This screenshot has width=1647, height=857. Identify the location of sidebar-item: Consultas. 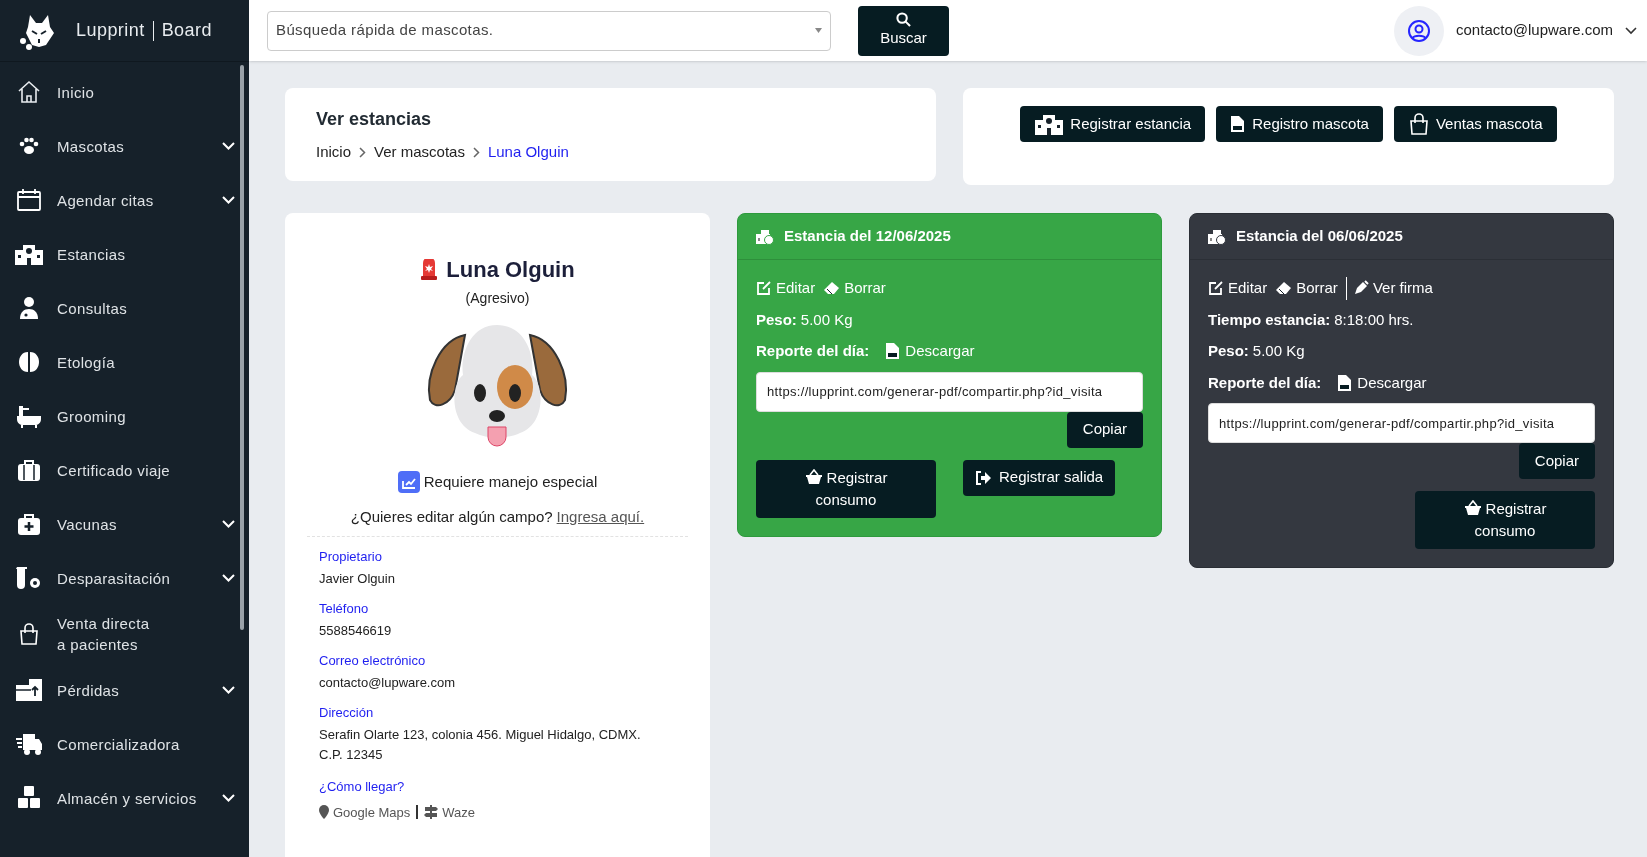
(146, 308).